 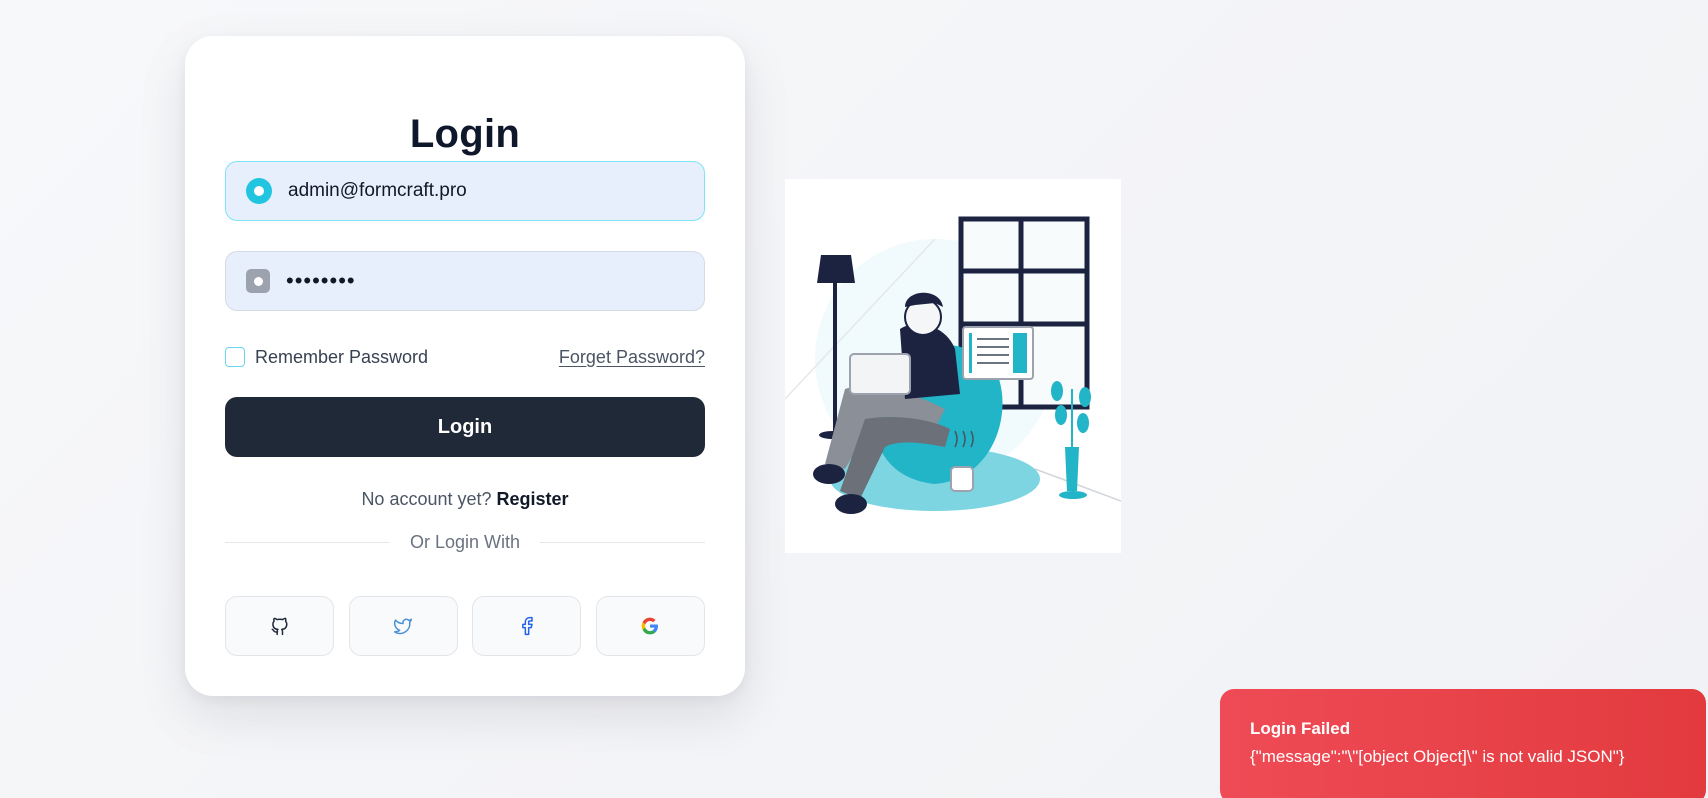 I want to click on login-illustration, so click(x=953, y=366).